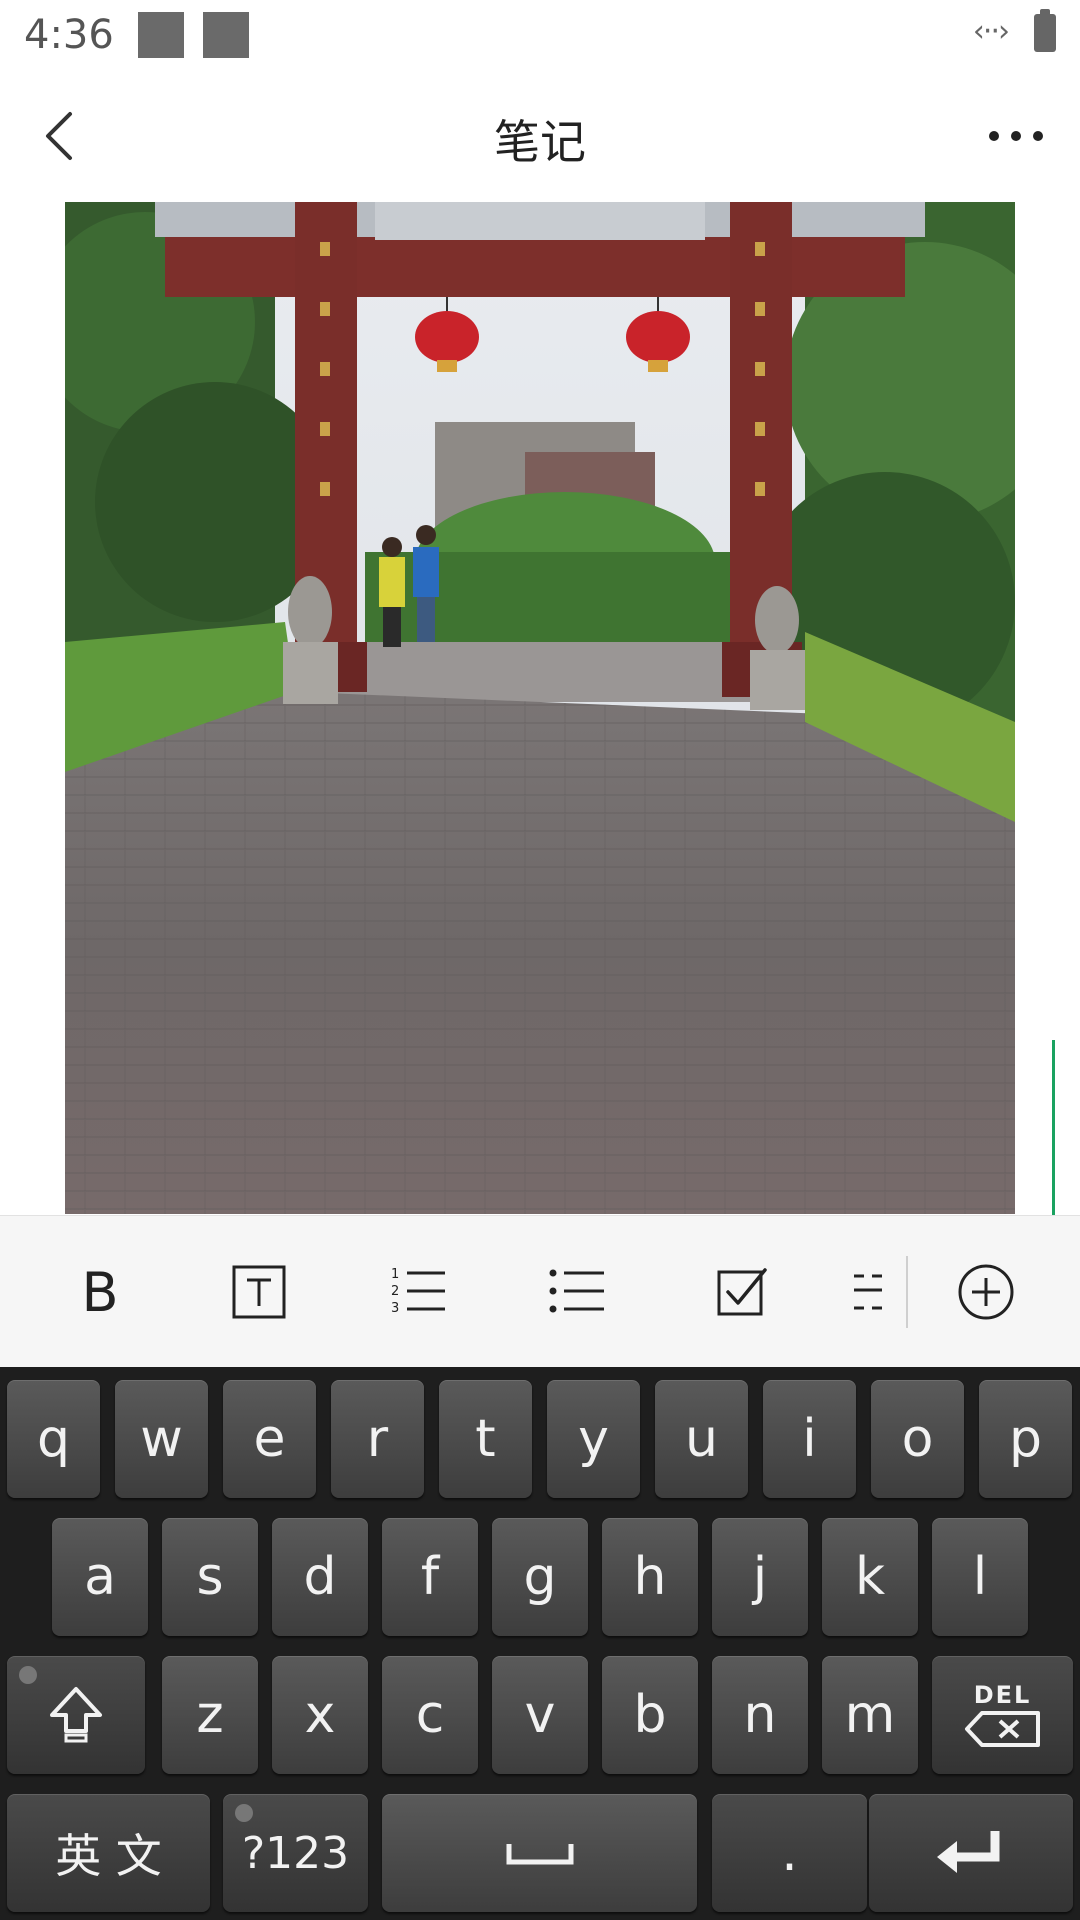 This screenshot has width=1080, height=1920. What do you see at coordinates (540, 1715) in the screenshot?
I see `key-v: v` at bounding box center [540, 1715].